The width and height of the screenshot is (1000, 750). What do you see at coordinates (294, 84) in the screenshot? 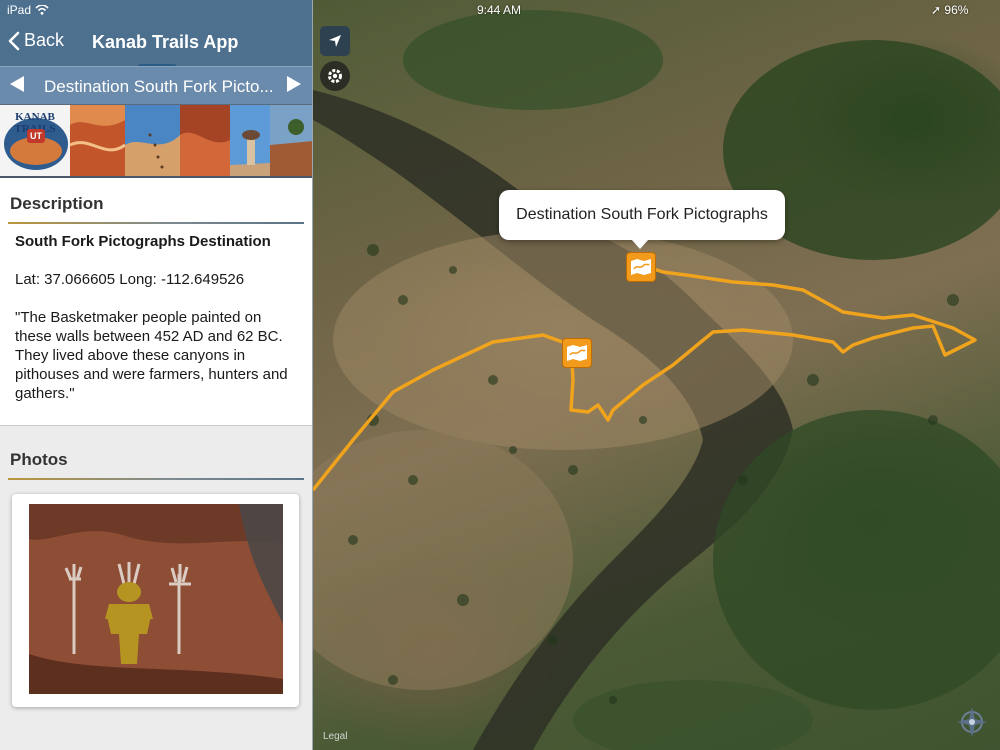
I see `triangle-right-icon` at bounding box center [294, 84].